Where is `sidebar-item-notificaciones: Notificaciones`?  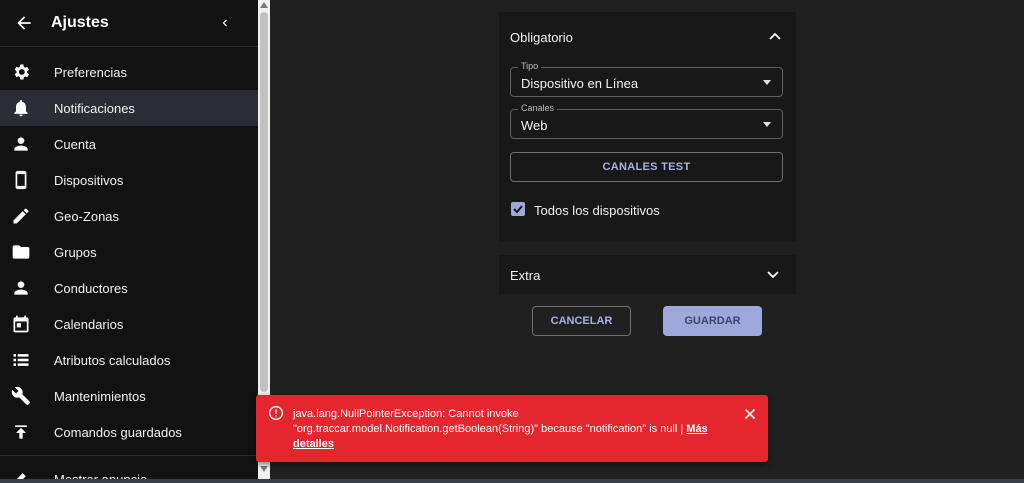 sidebar-item-notificaciones: Notificaciones is located at coordinates (129, 108).